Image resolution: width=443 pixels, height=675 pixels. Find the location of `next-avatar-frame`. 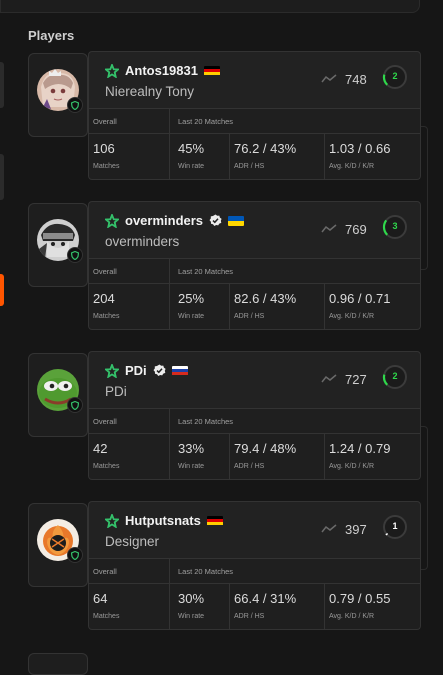

next-avatar-frame is located at coordinates (58, 664).